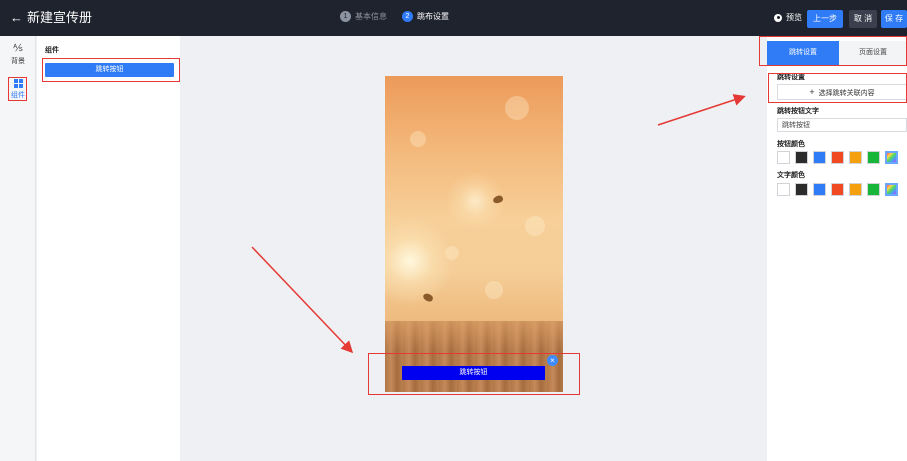 This screenshot has width=907, height=461. I want to click on step-label: 基本信息, so click(371, 16).